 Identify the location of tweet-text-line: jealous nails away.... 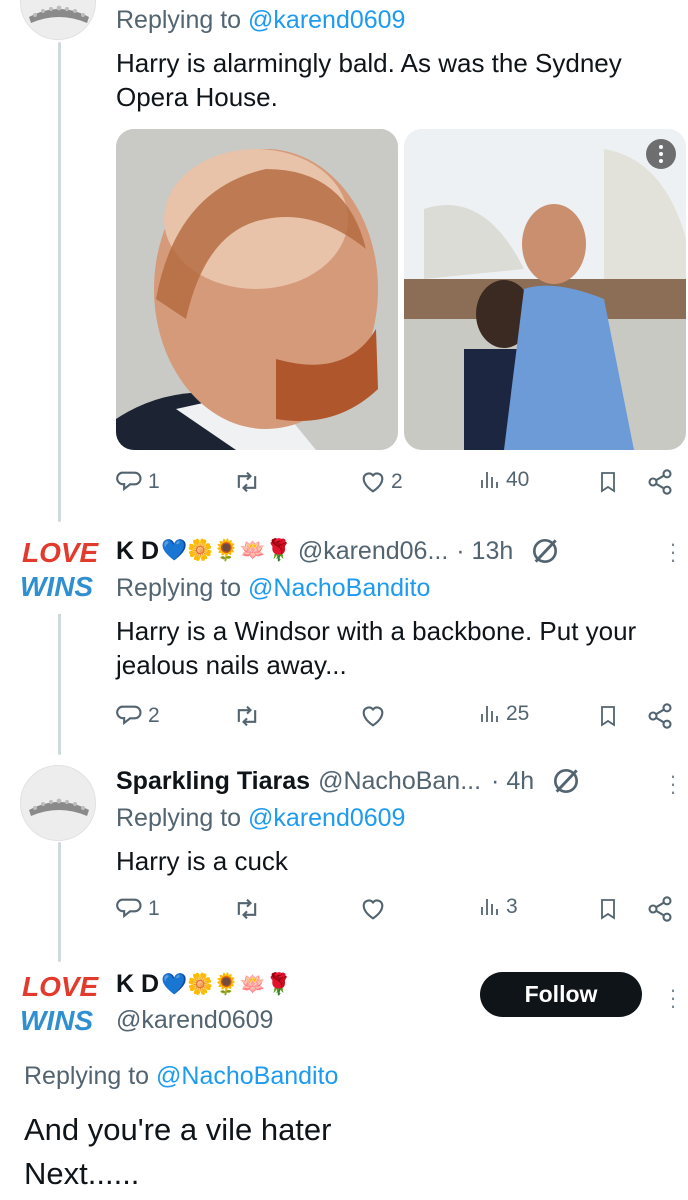
(231, 665).